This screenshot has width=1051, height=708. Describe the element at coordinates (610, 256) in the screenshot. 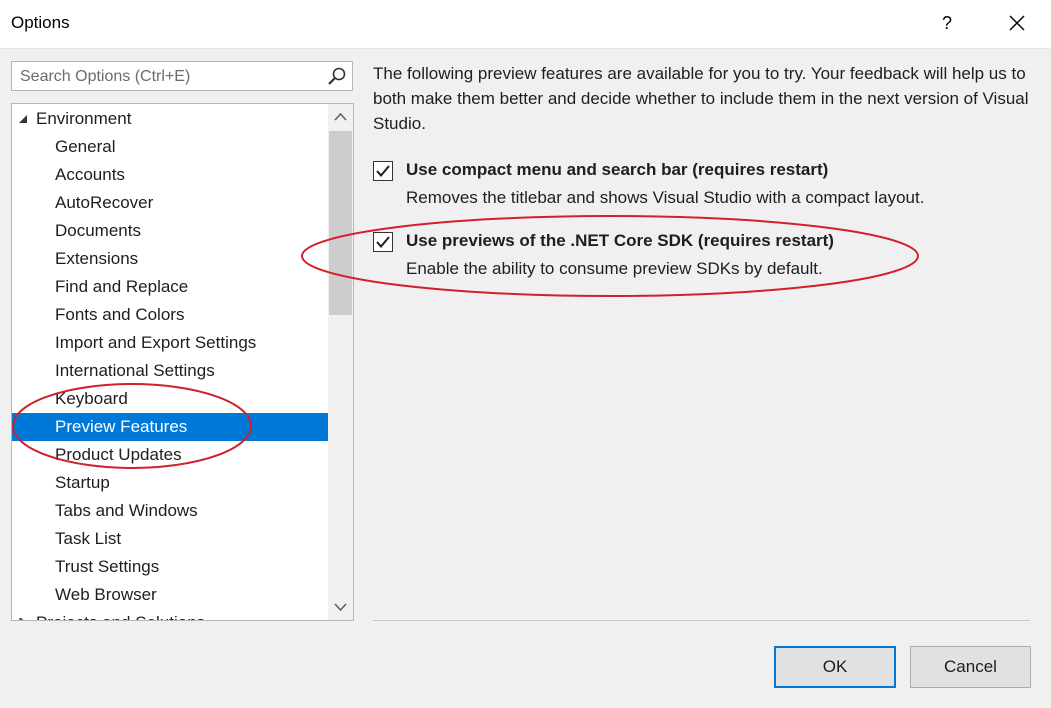

I see `annotation-ellipse-feature` at that location.